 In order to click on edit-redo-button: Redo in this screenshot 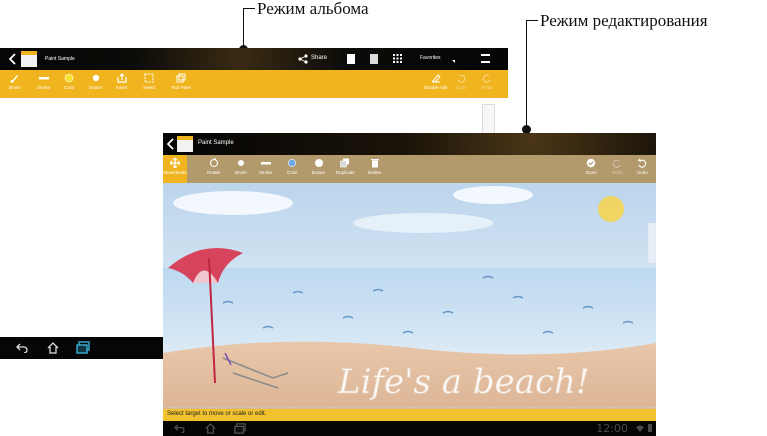, I will do `click(617, 167)`.